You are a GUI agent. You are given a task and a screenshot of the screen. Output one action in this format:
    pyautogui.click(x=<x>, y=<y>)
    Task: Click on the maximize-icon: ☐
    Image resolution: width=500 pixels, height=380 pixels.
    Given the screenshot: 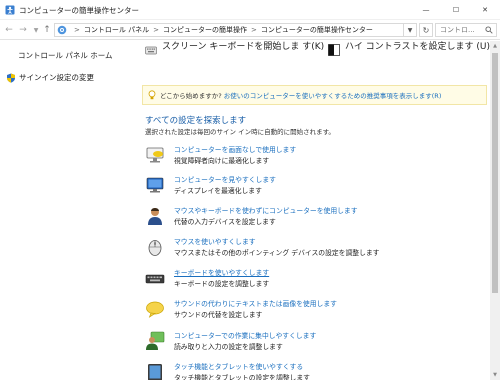 What is the action you would take?
    pyautogui.click(x=456, y=10)
    